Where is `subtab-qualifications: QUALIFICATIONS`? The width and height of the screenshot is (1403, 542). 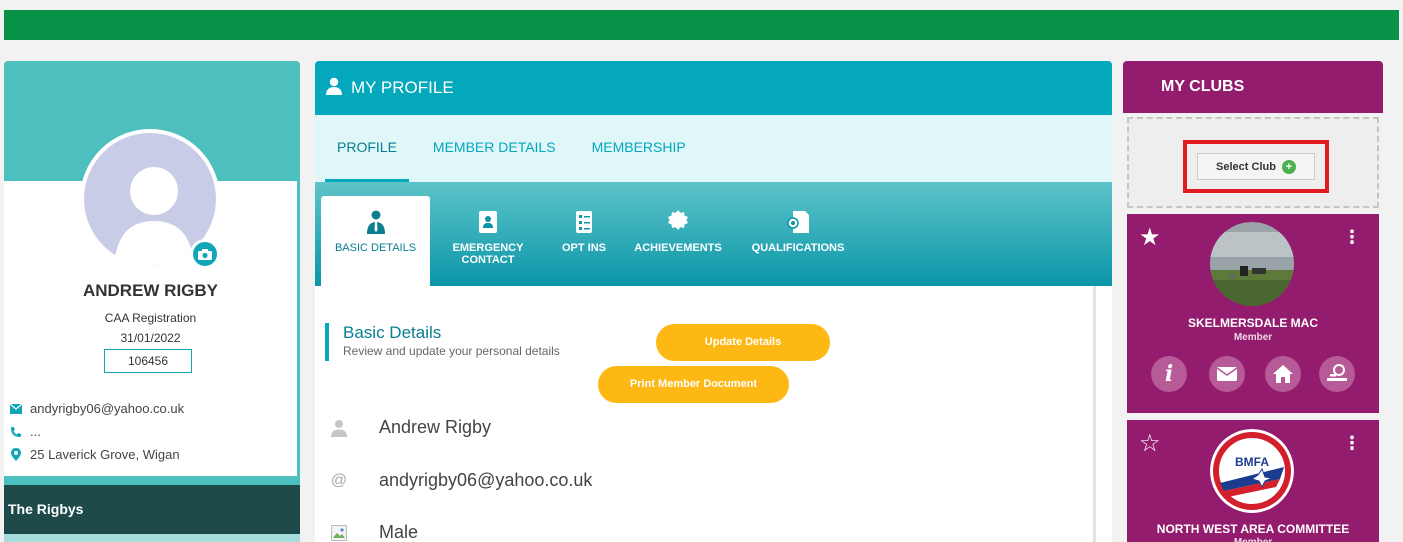
subtab-qualifications: QUALIFICATIONS is located at coordinates (798, 241).